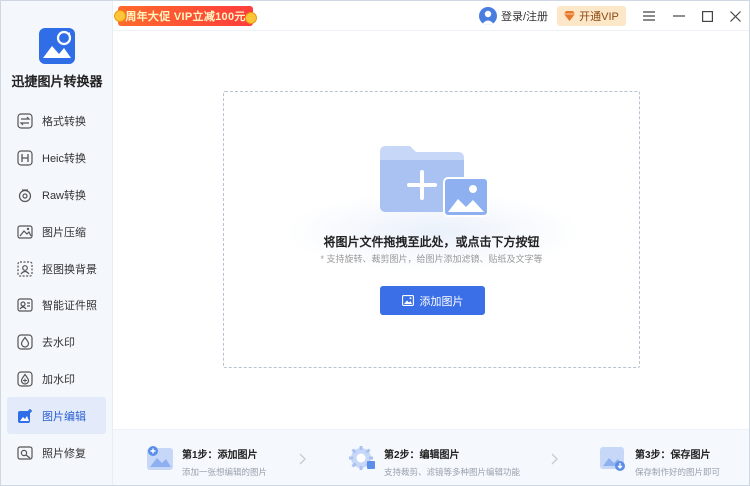  What do you see at coordinates (64, 453) in the screenshot?
I see `sidebar-item-label: 照片修复` at bounding box center [64, 453].